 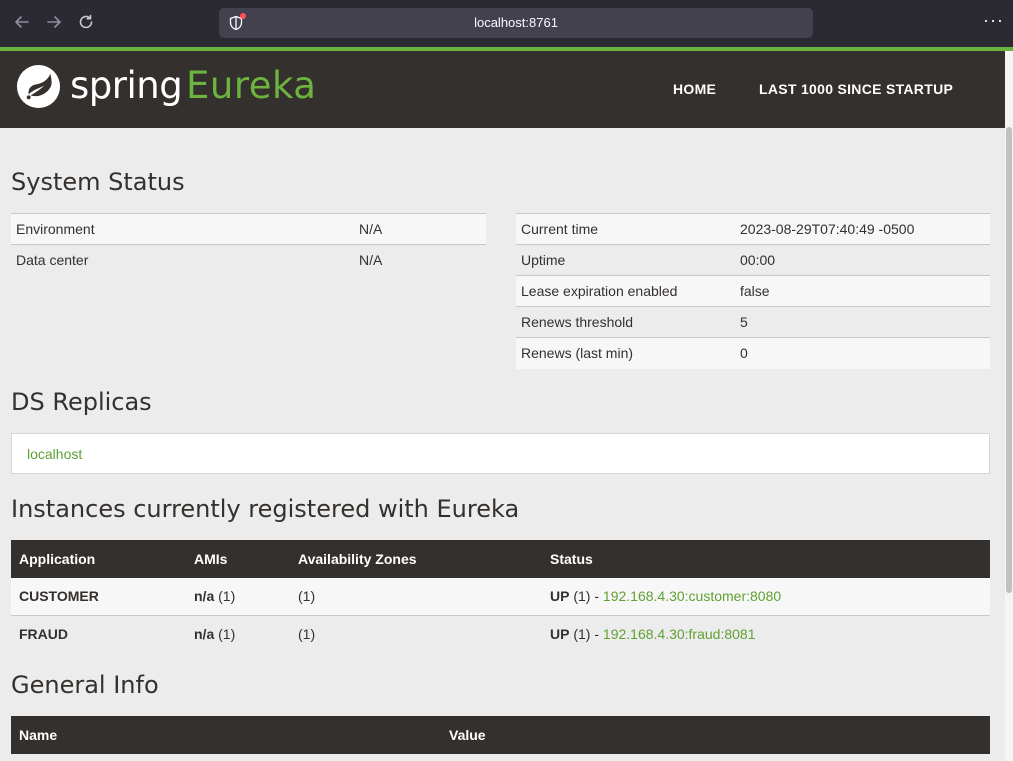 I want to click on column-header: Value, so click(x=715, y=735).